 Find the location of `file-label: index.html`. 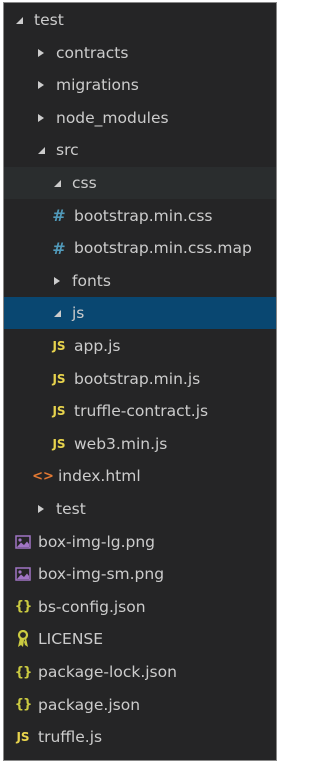

file-label: index.html is located at coordinates (99, 476).